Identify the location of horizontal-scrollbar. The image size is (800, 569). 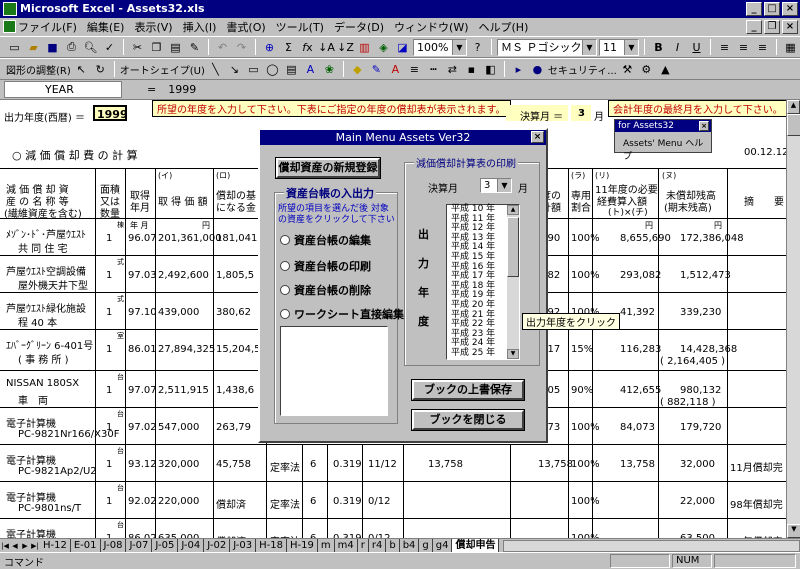
(651, 545).